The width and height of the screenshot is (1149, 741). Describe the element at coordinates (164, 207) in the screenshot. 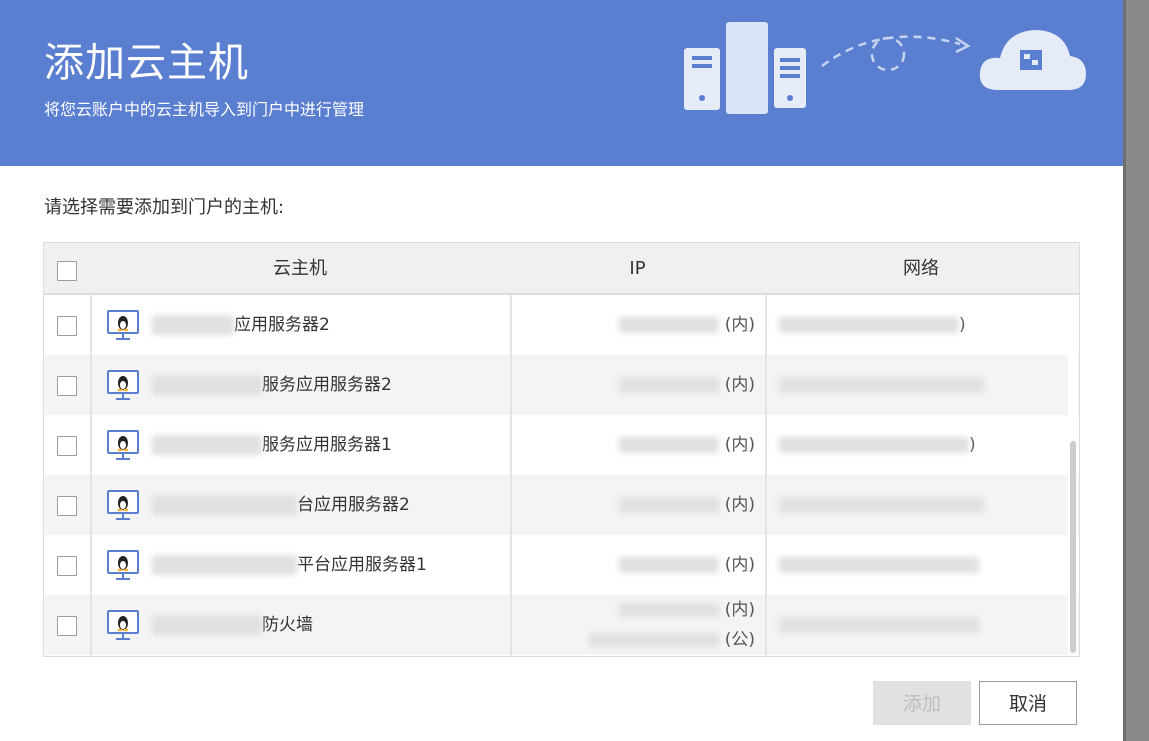

I see `select-hosts-prompt: 请选择需要添加到门户的主机:` at that location.